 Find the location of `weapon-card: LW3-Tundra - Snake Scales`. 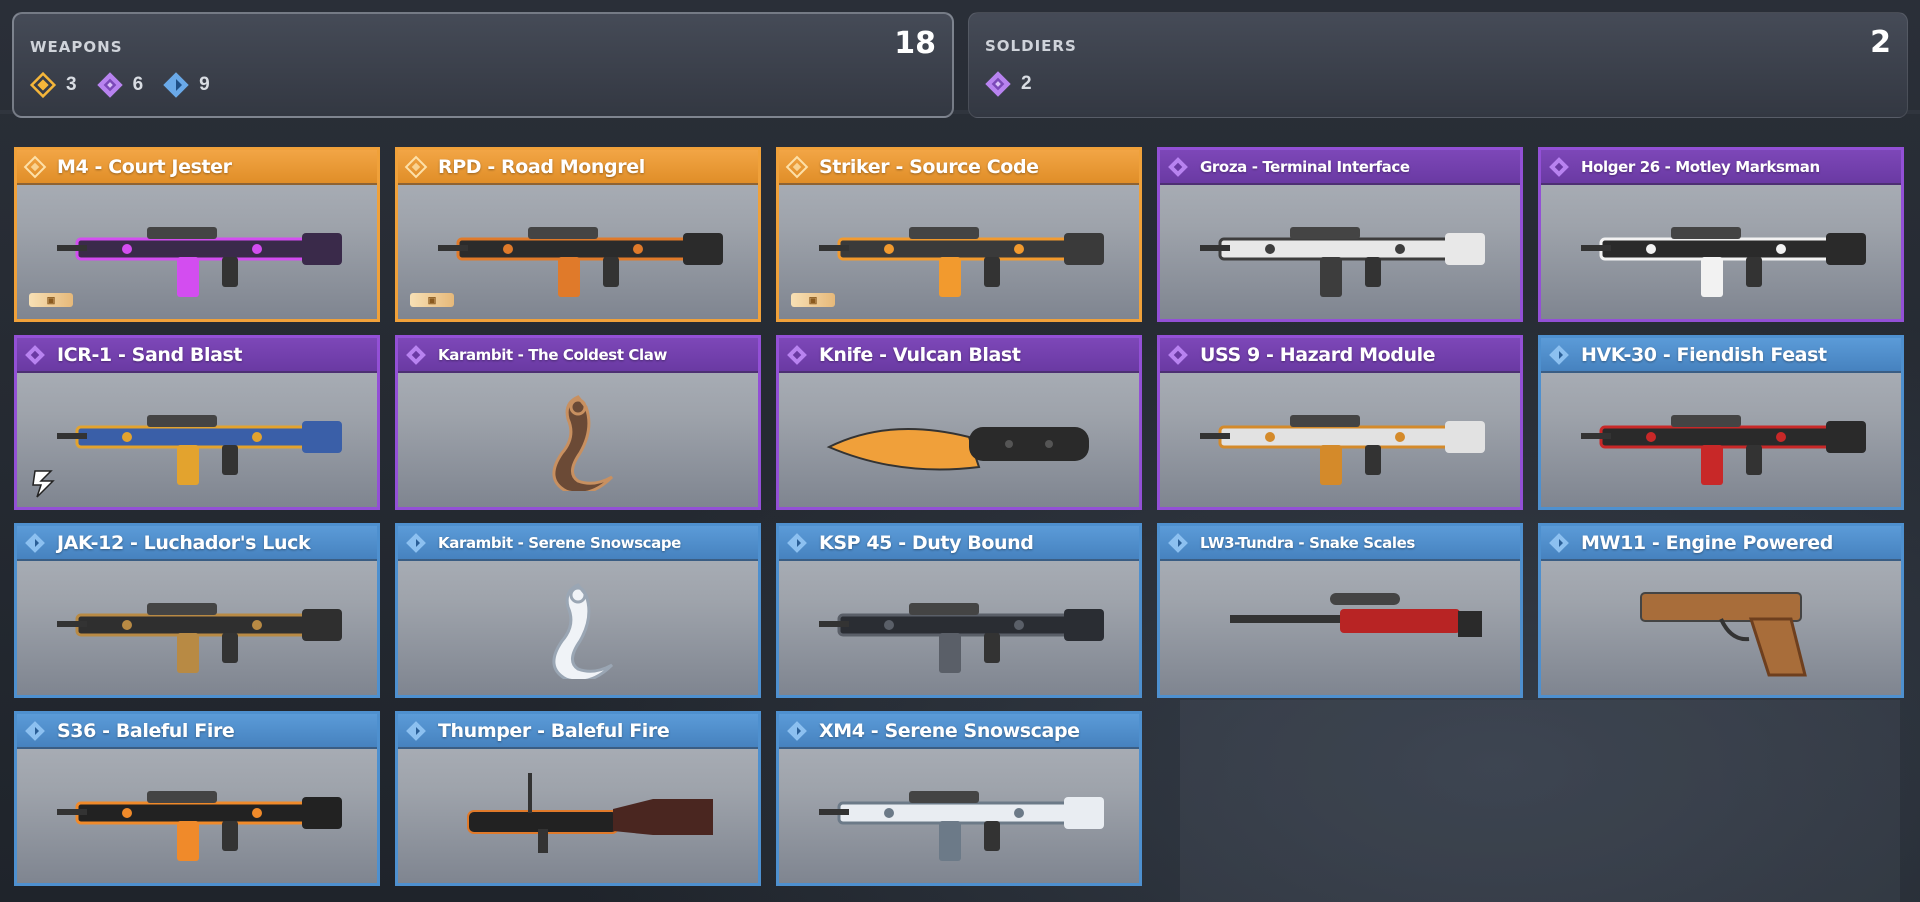

weapon-card: LW3-Tundra - Snake Scales is located at coordinates (1340, 610).